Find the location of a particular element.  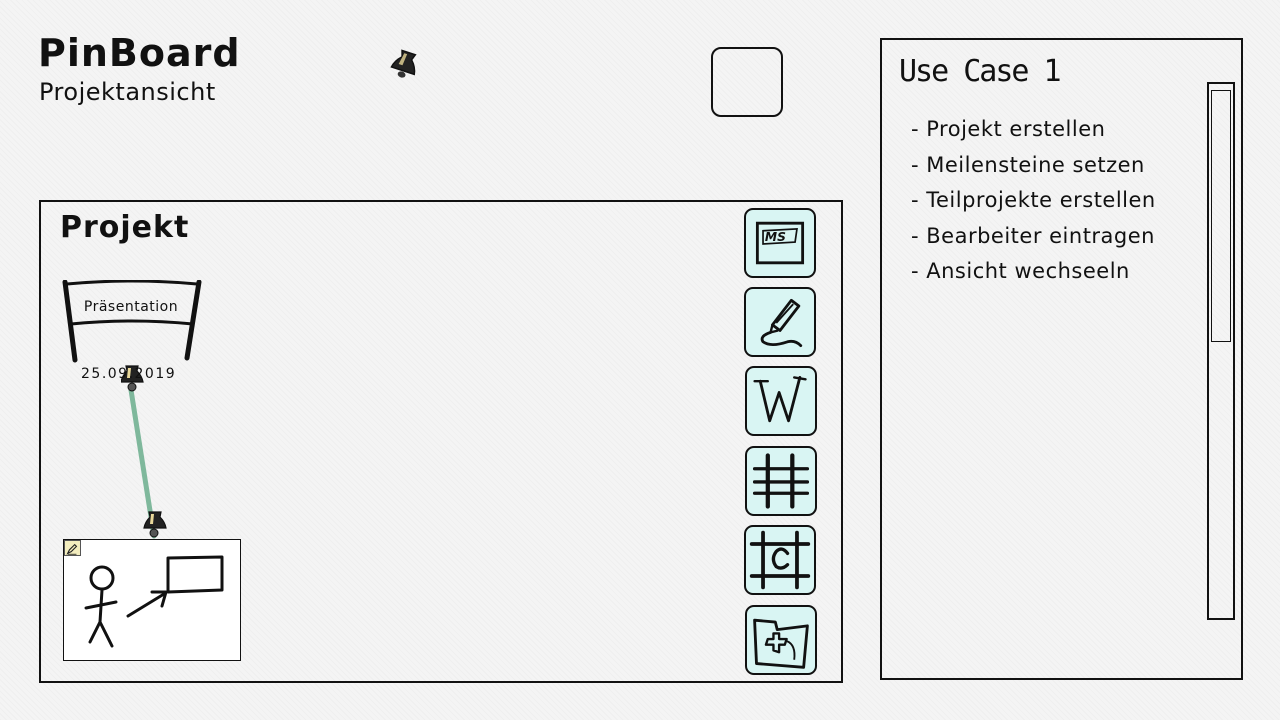

list-item: - Teilprojekte erstellen is located at coordinates (1033, 200).